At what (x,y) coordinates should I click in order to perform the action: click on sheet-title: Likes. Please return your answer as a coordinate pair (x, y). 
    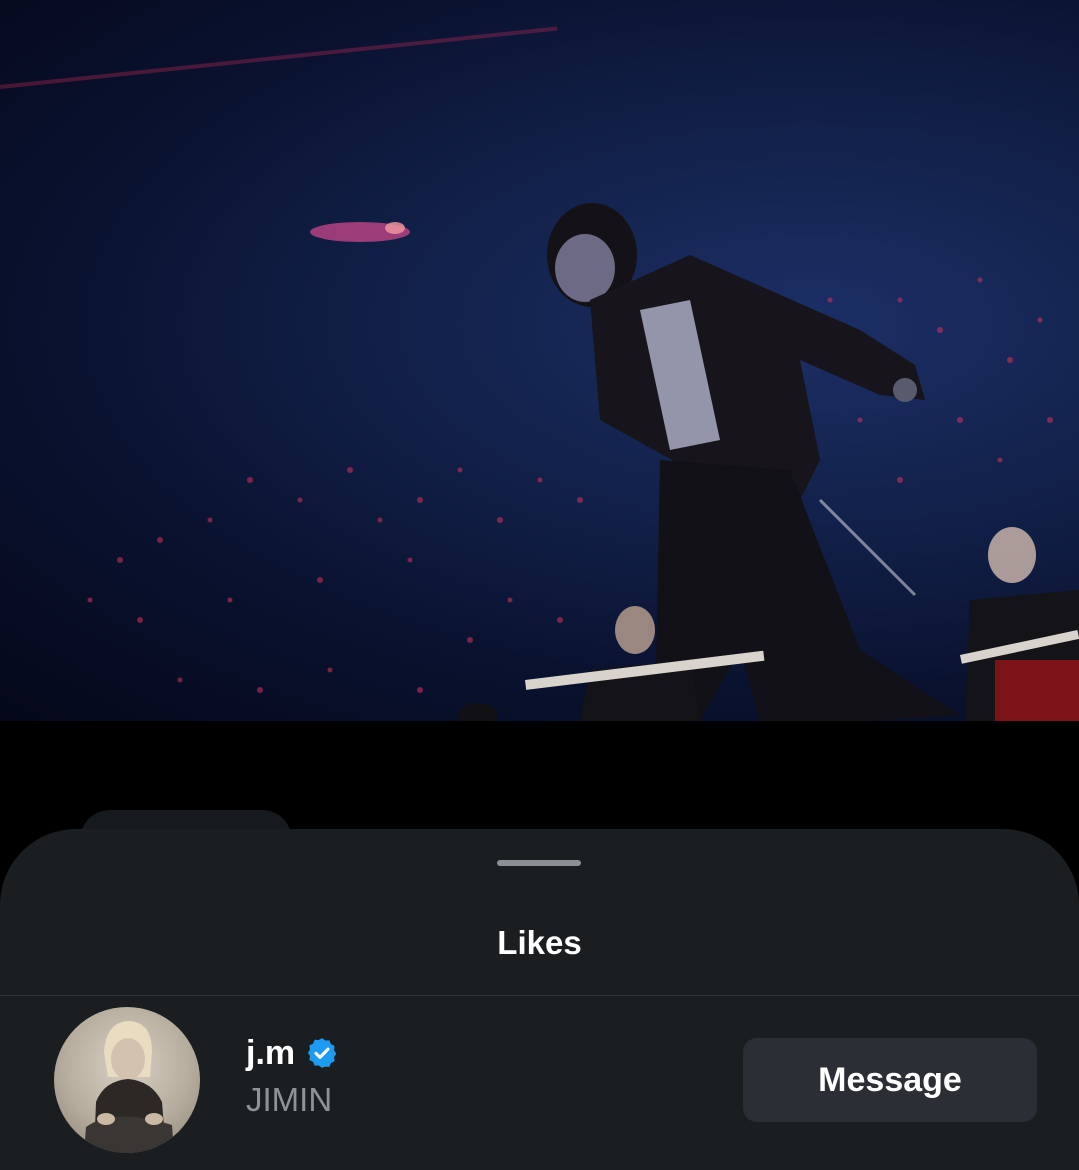
    Looking at the image, I should click on (539, 942).